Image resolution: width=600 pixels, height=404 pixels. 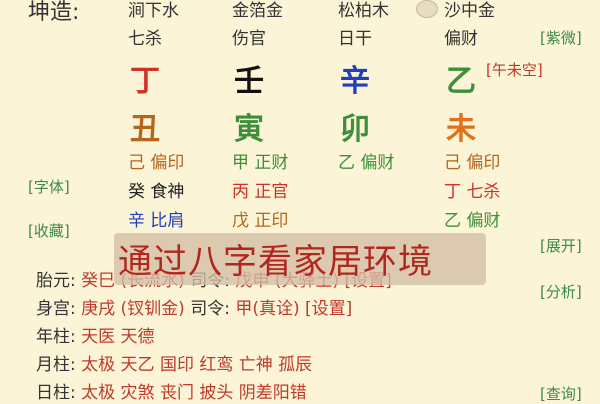 I want to click on pillar-4-shishen: 偏财, so click(x=461, y=39).